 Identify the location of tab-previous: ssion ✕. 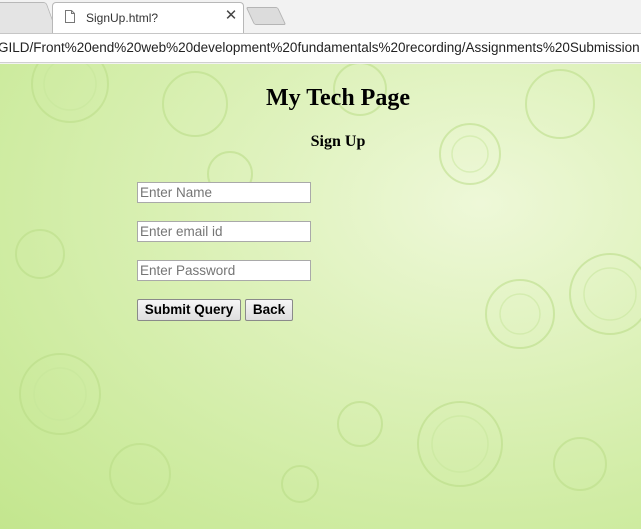
(29, 17).